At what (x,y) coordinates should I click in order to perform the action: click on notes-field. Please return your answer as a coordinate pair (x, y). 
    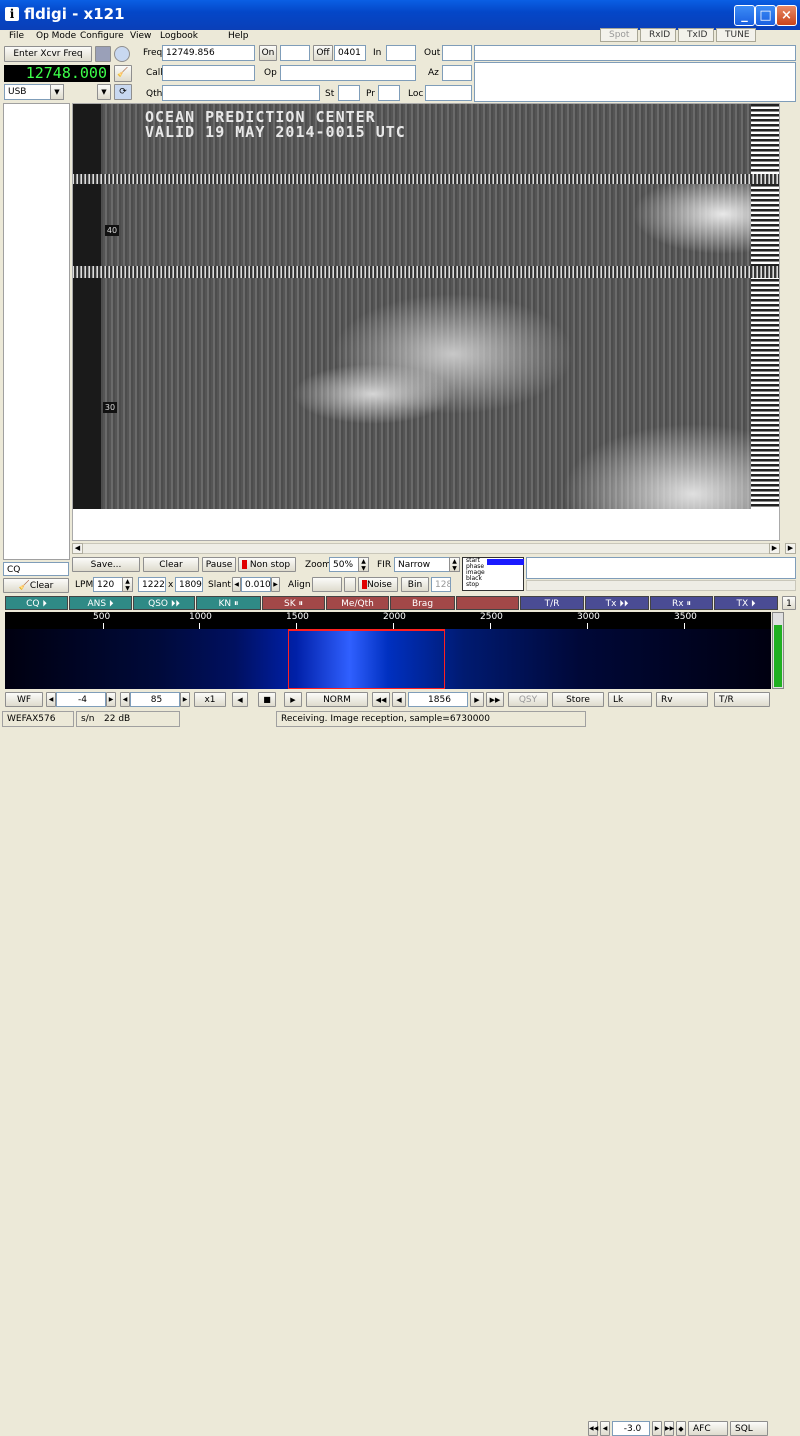
    Looking at the image, I should click on (635, 53).